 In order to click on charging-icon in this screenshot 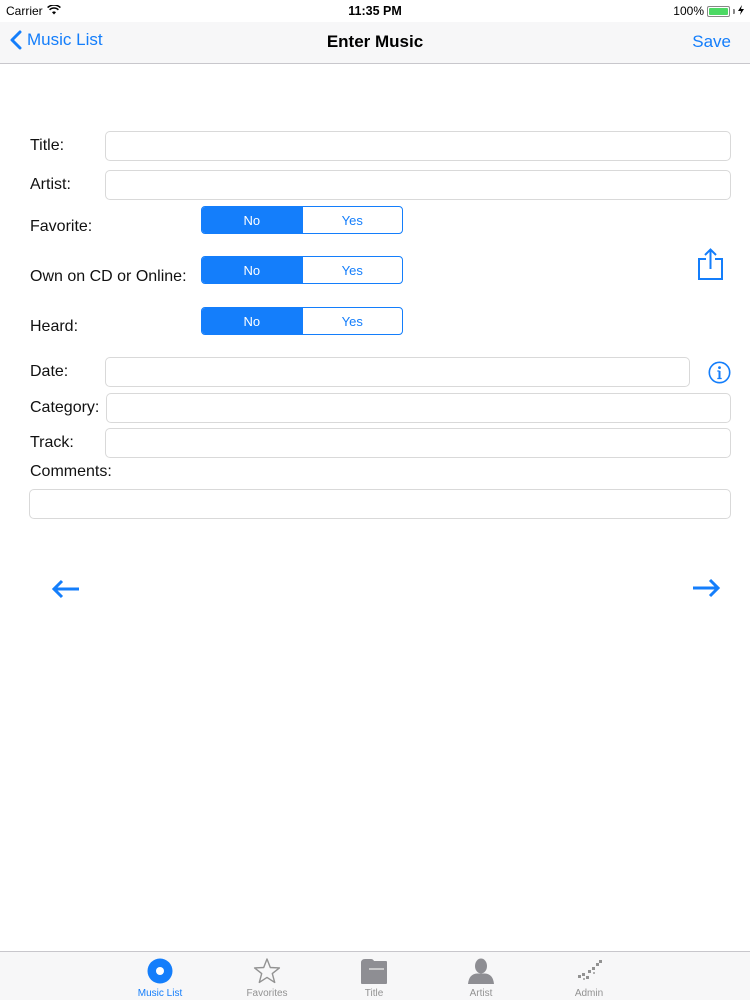, I will do `click(741, 11)`.